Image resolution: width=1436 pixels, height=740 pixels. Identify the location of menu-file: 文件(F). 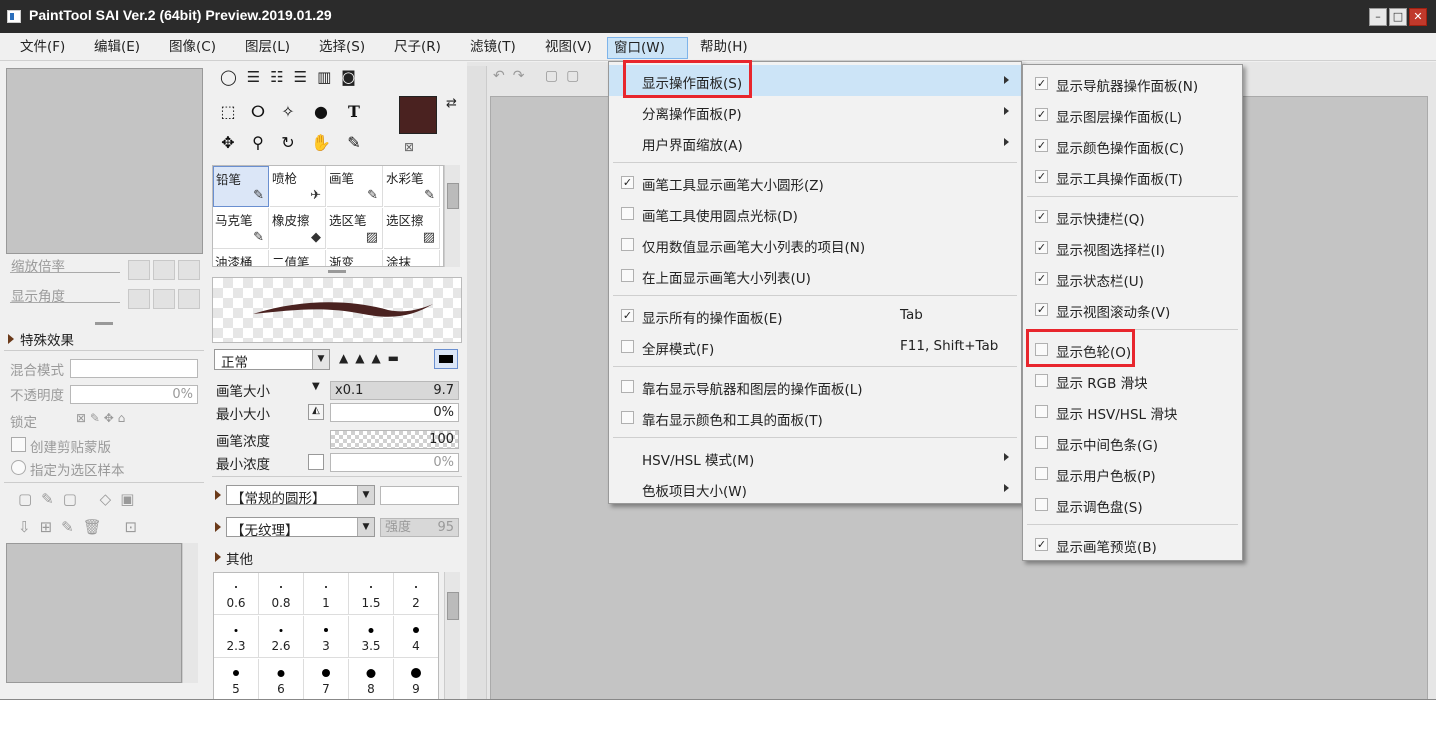
(42, 48).